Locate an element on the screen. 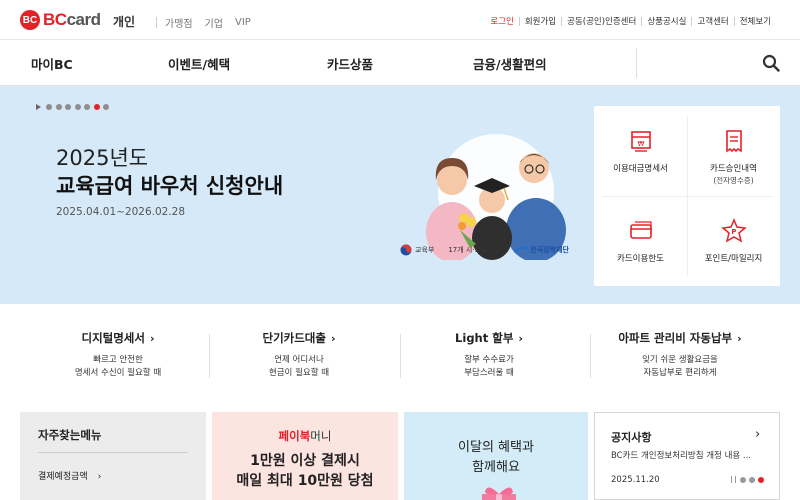 The image size is (800, 500). svg-text: P is located at coordinates (733, 232).